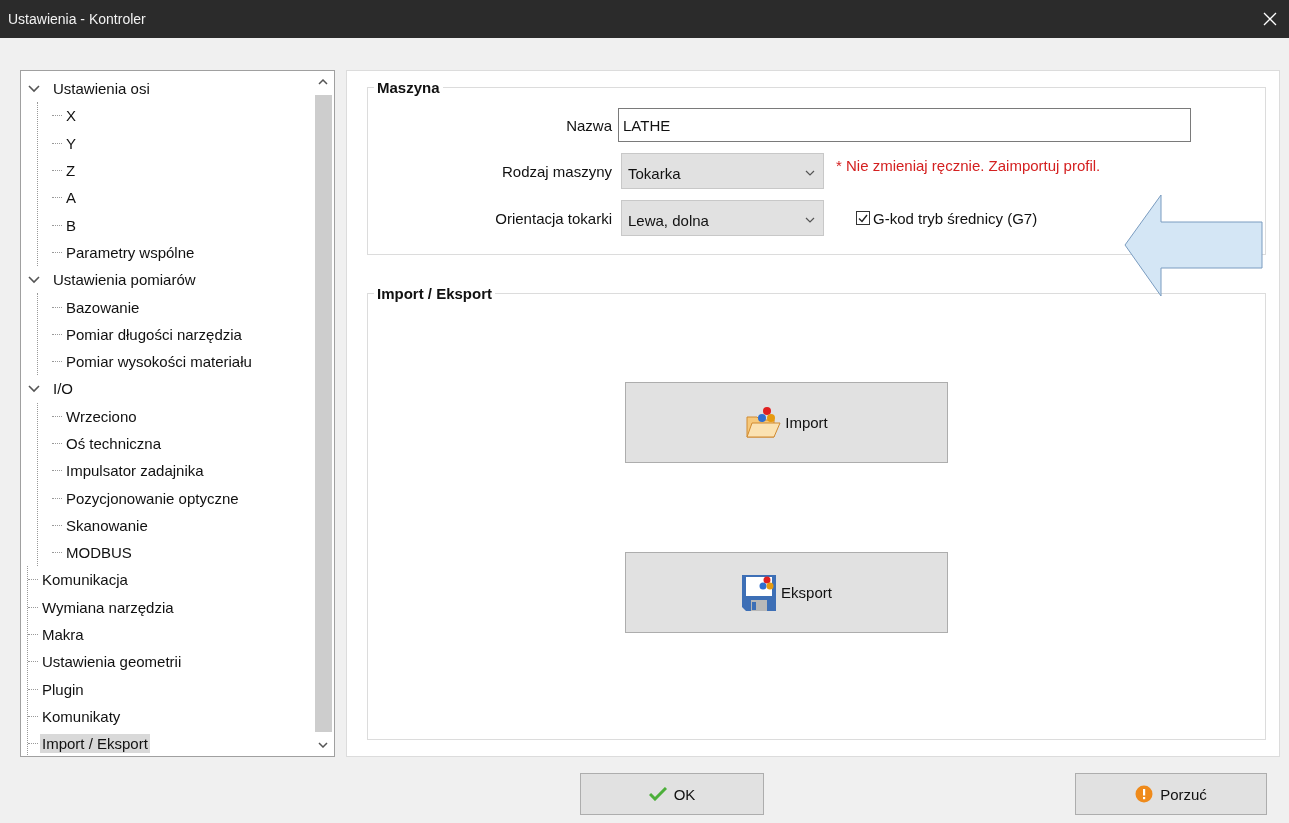 The height and width of the screenshot is (823, 1289). What do you see at coordinates (722, 218) in the screenshot?
I see `dropdown: Lewa, dolna` at bounding box center [722, 218].